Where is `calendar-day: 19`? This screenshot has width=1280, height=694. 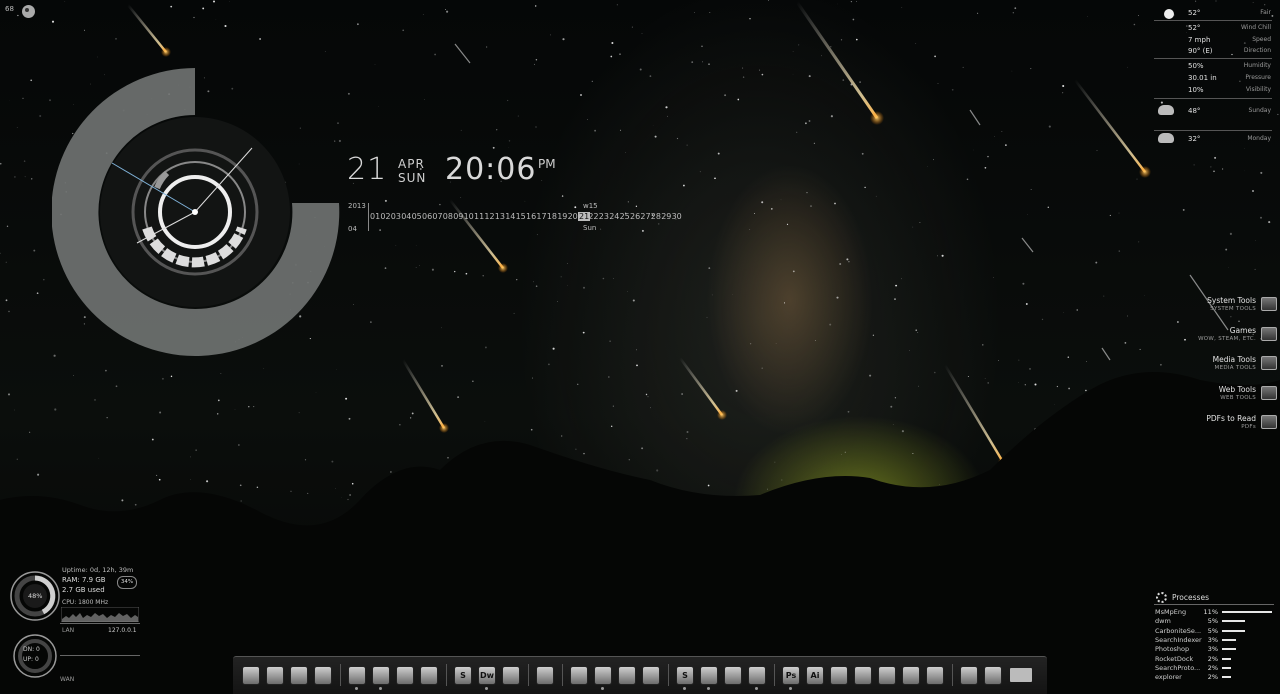 calendar-day: 19 is located at coordinates (562, 216).